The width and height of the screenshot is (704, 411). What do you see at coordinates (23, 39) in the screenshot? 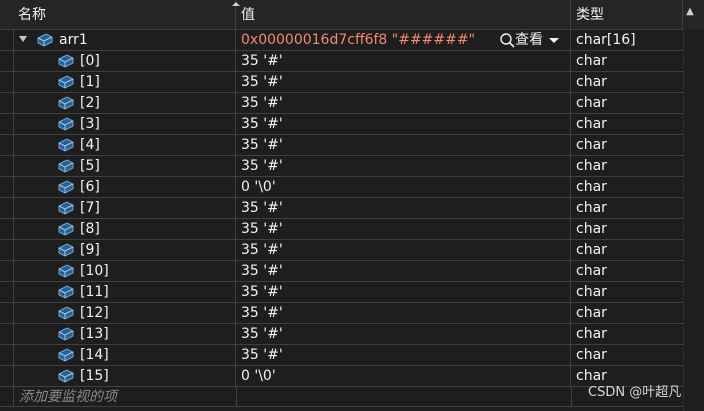
I see `expand-triangle-icon` at bounding box center [23, 39].